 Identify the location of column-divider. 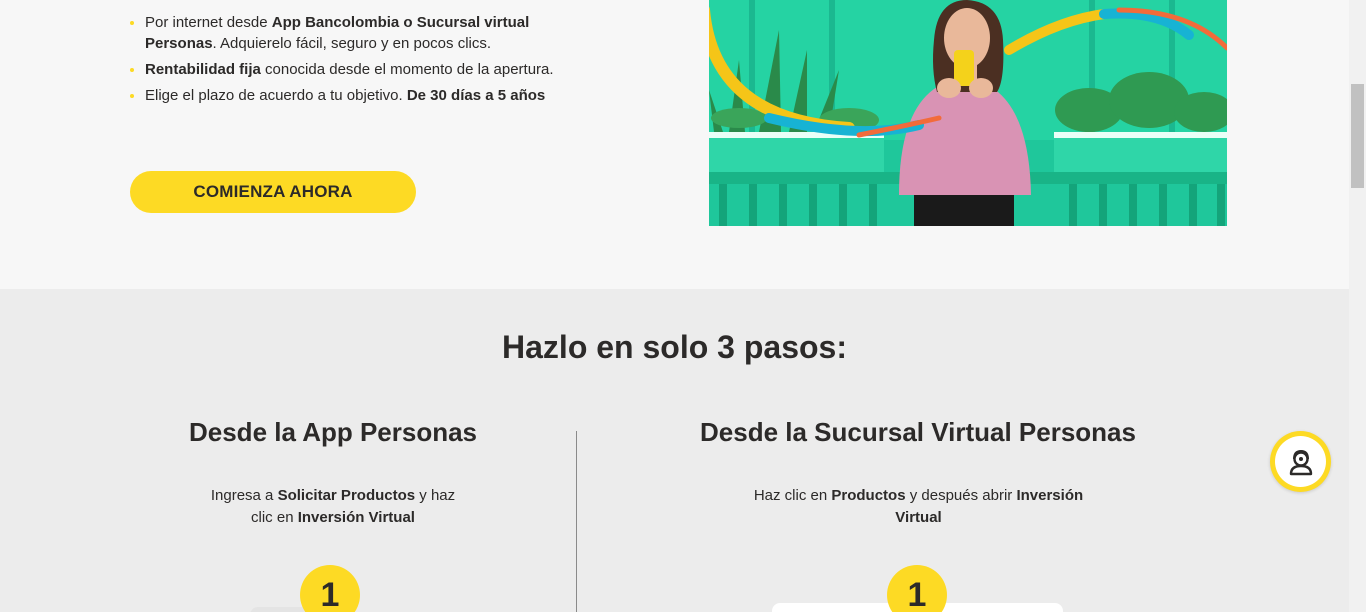
(576, 521).